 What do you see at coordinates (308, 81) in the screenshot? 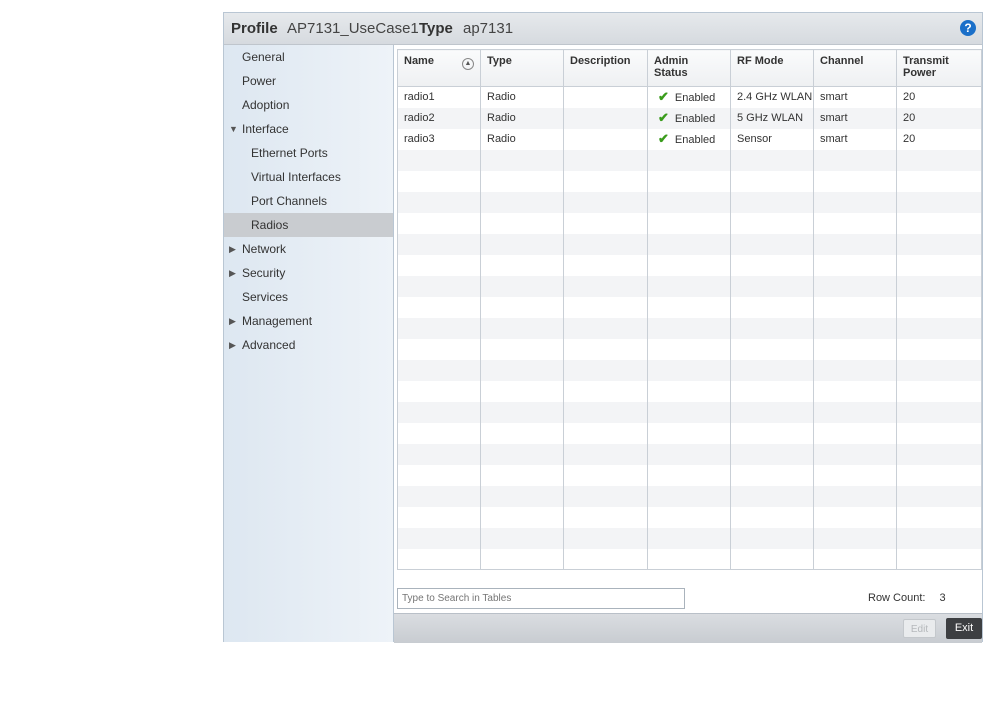
I see `sidebar-item-power: Power` at bounding box center [308, 81].